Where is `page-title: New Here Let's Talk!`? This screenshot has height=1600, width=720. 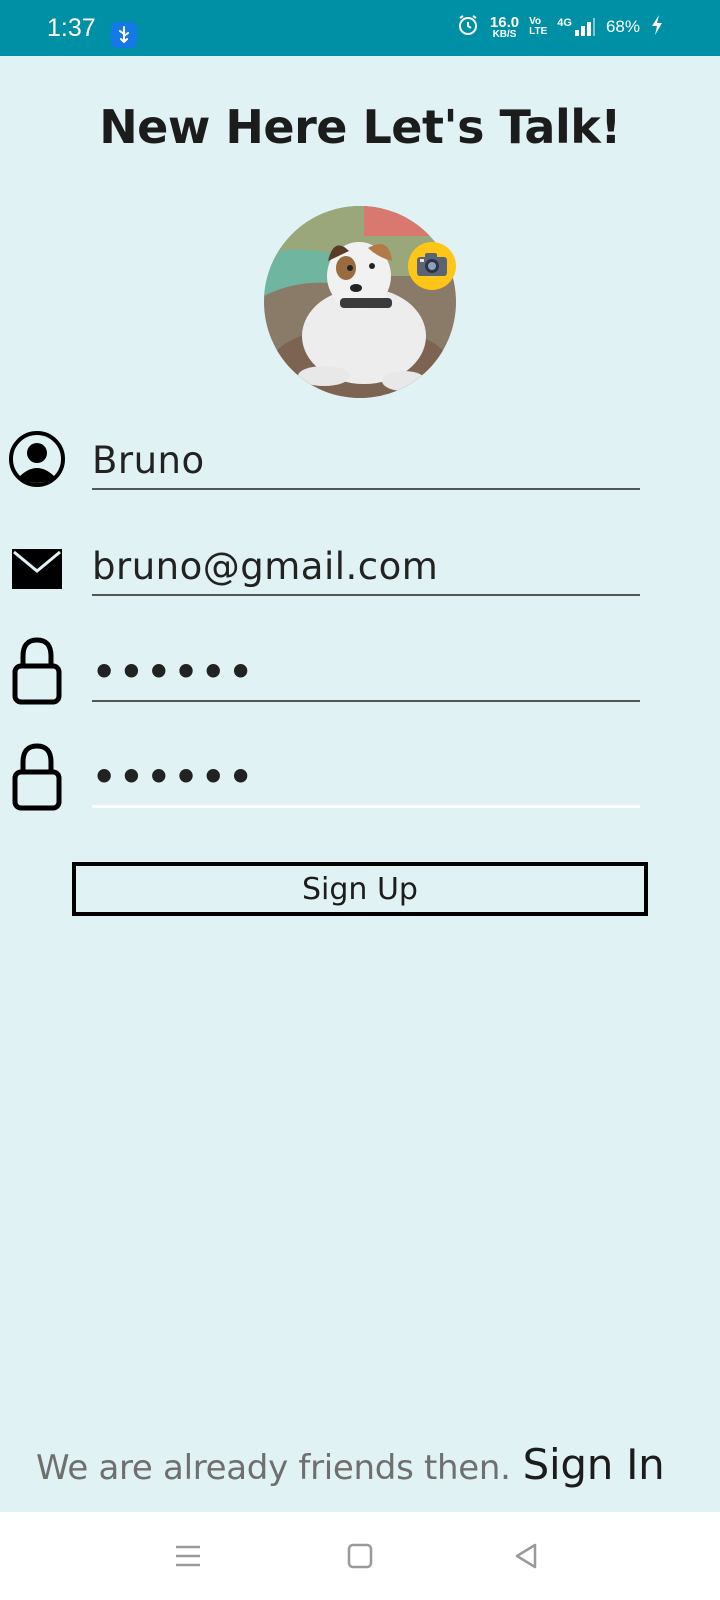 page-title: New Here Let's Talk! is located at coordinates (360, 127).